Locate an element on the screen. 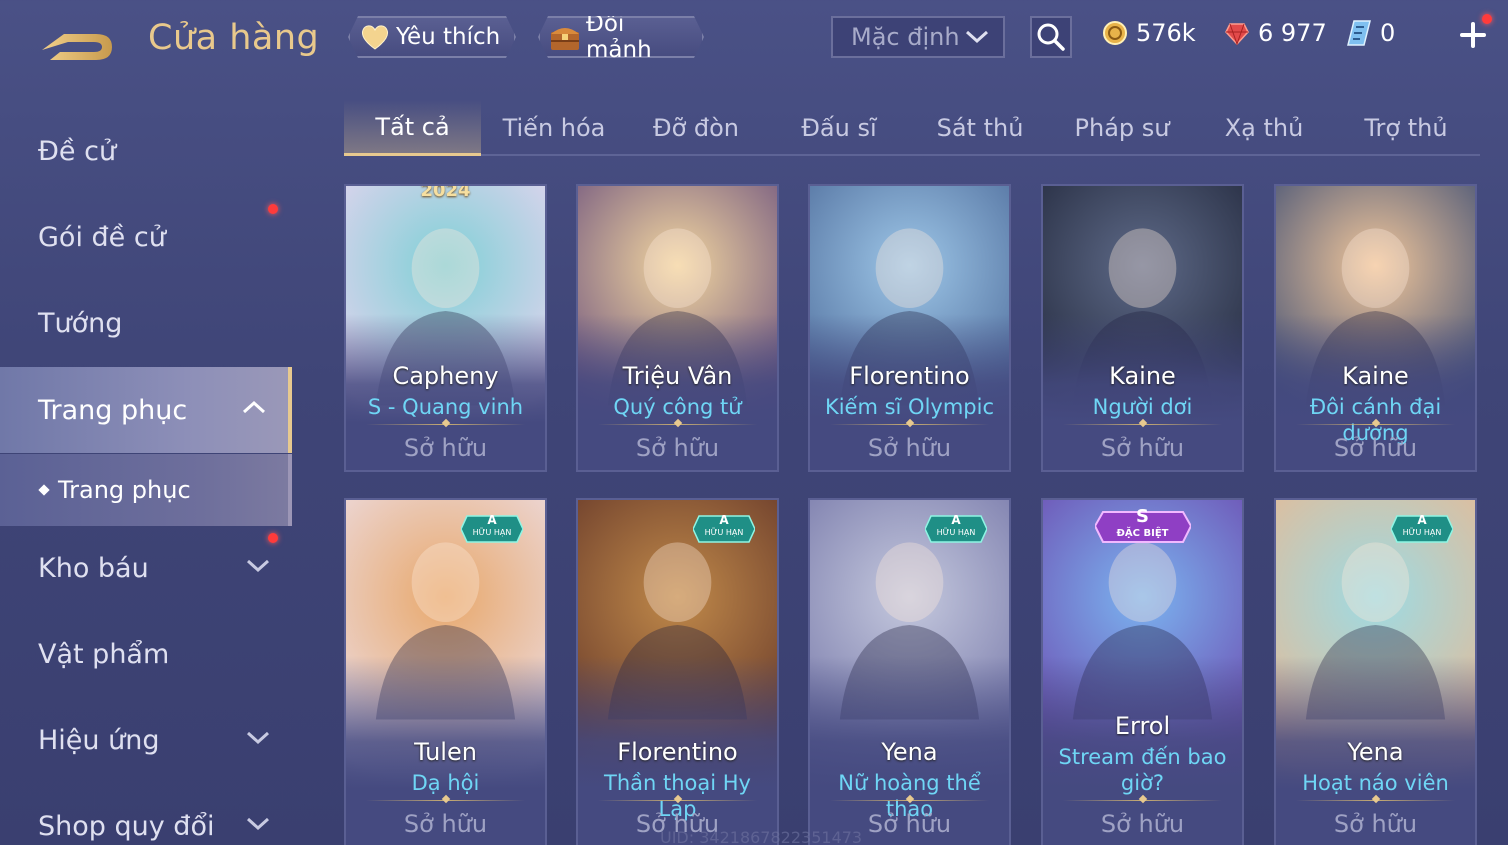 This screenshot has height=845, width=1508. search-icon is located at coordinates (1051, 37).